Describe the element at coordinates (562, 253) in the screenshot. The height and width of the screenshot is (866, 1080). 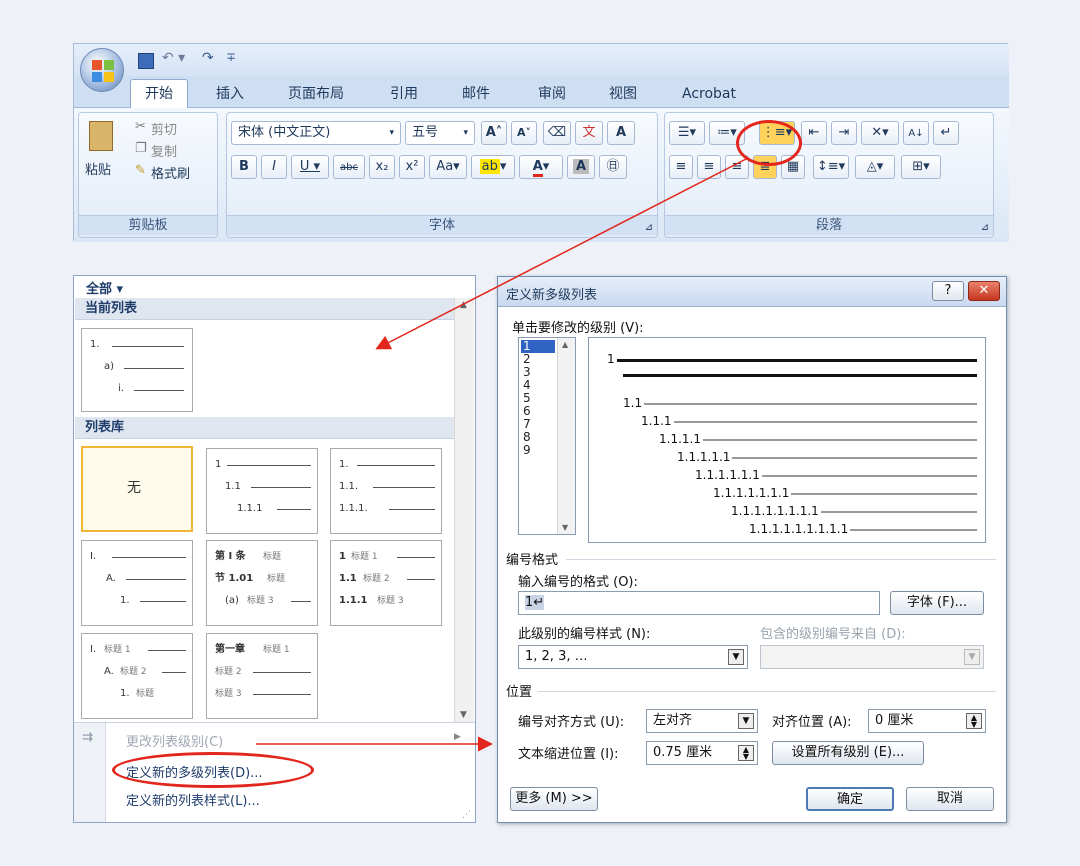
I see `arrow-to-gallery` at that location.